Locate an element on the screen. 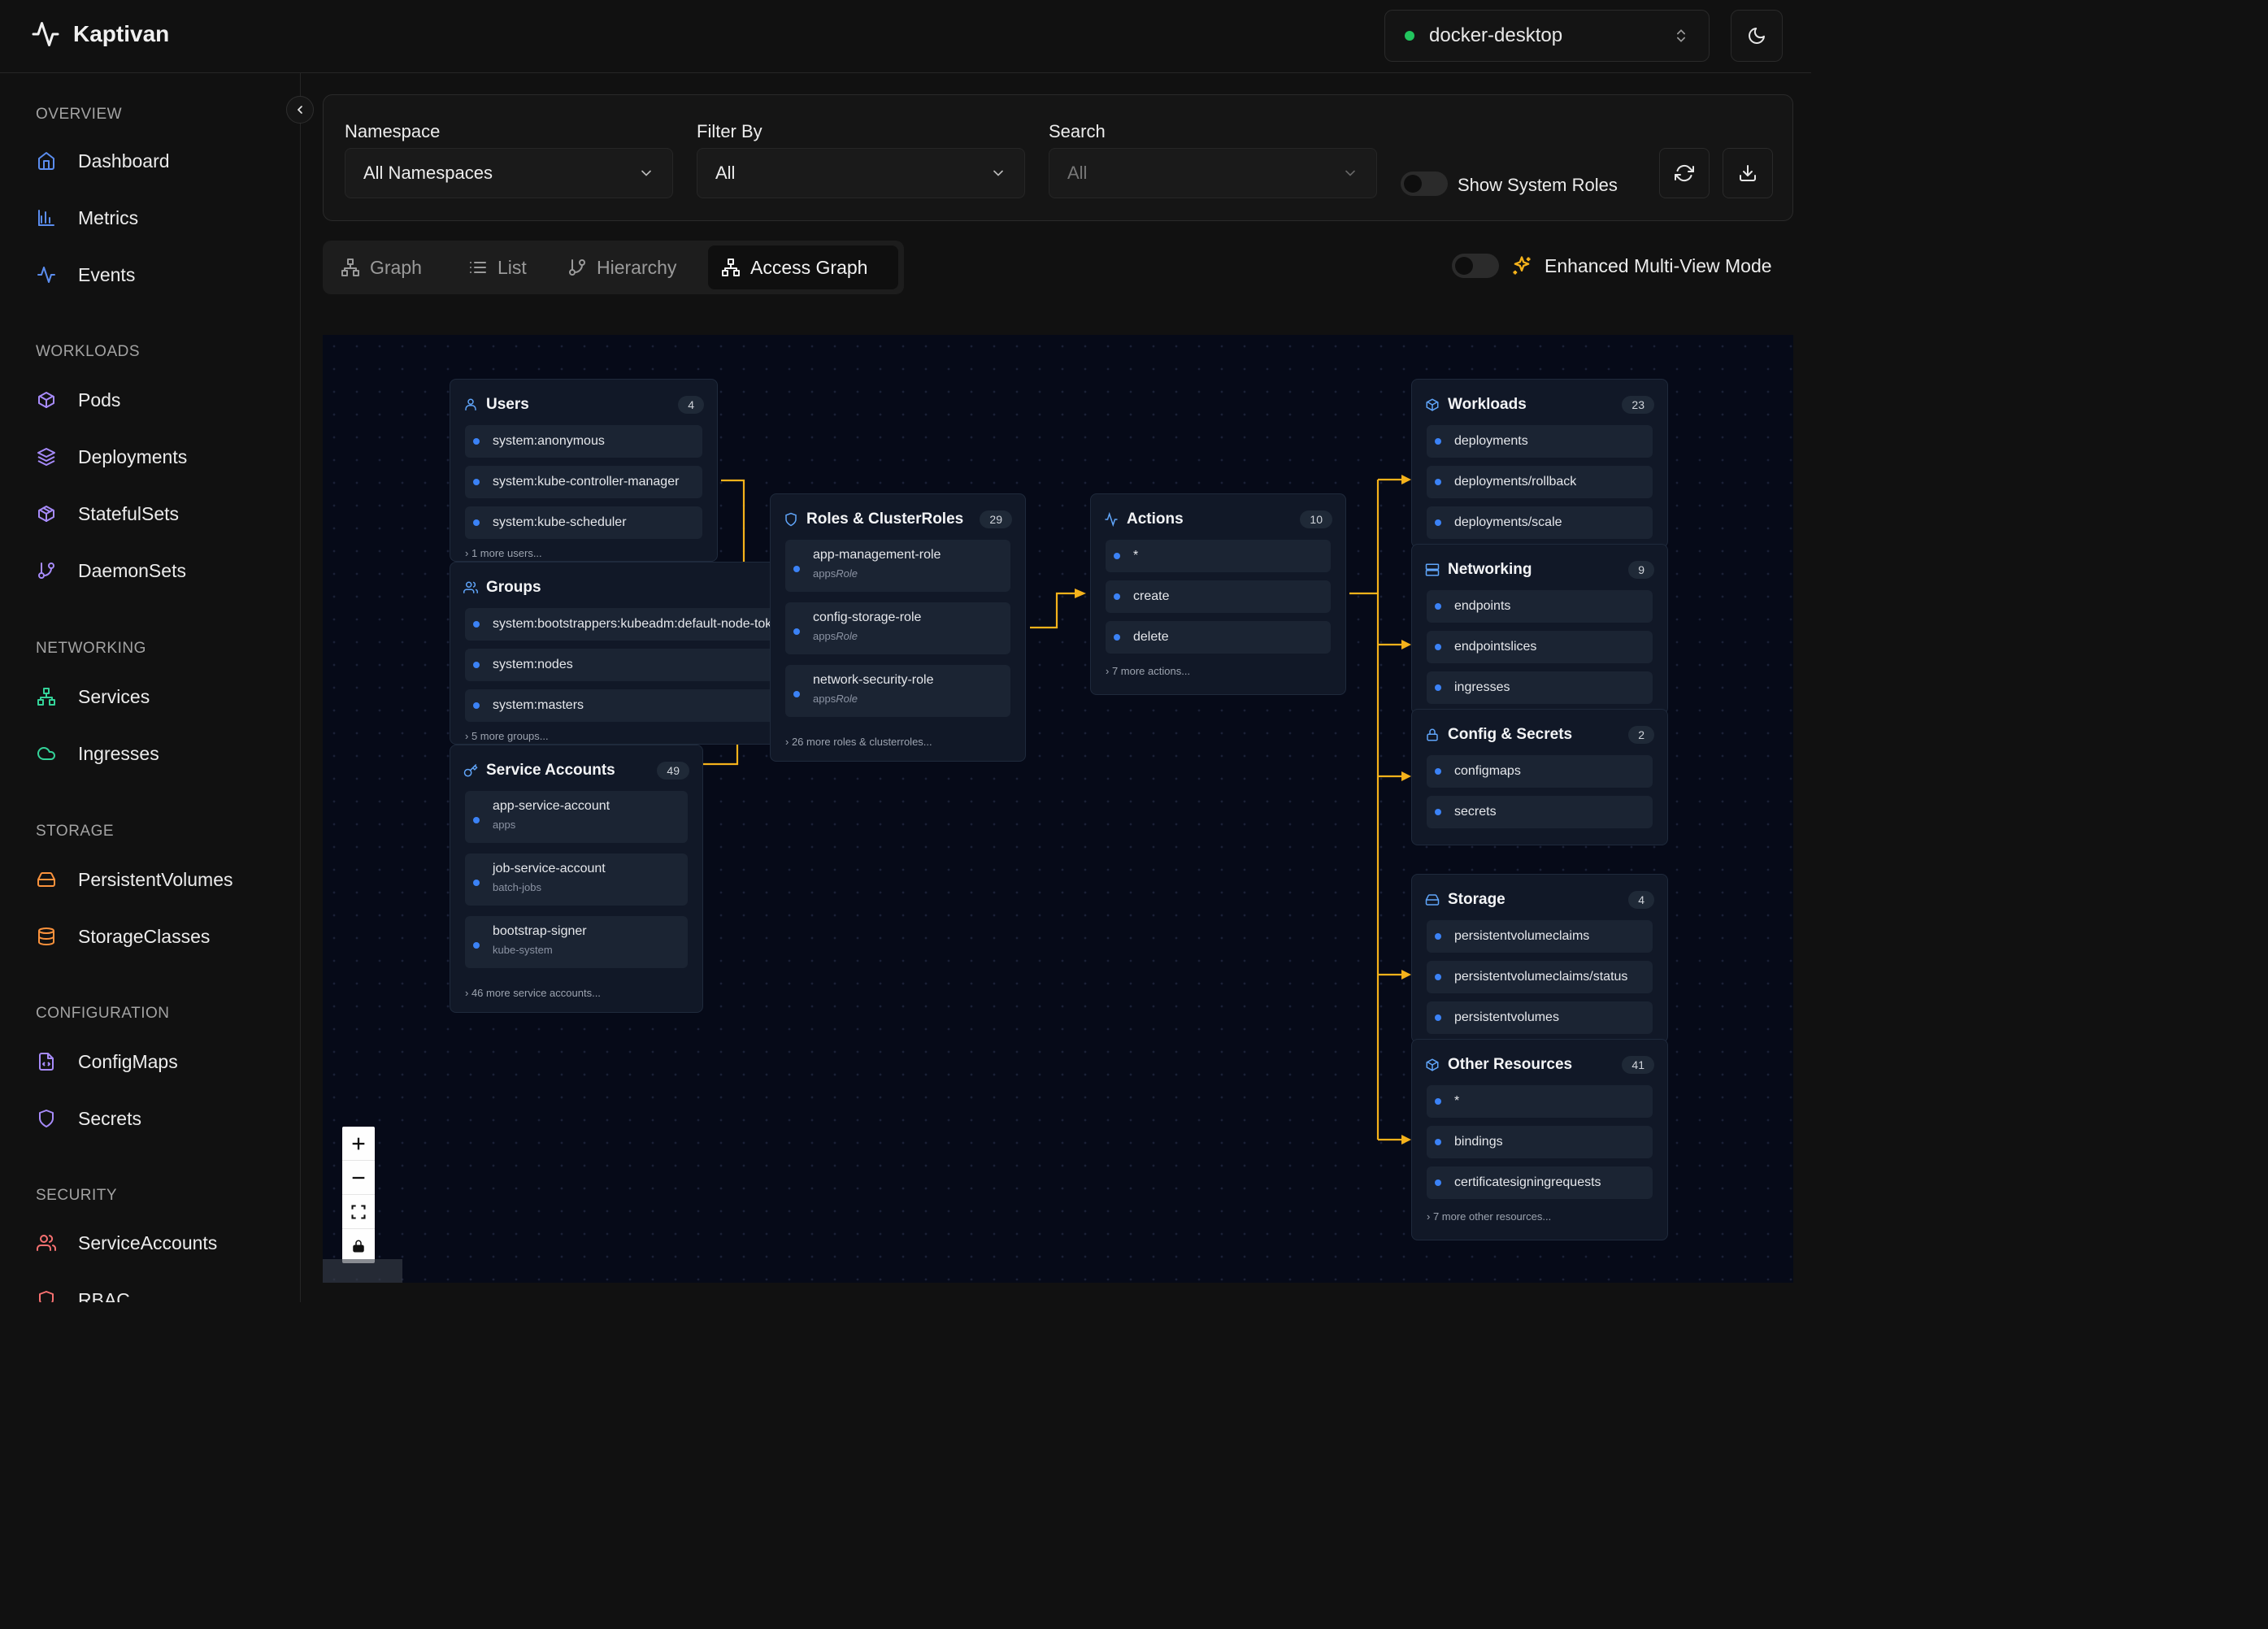 Image resolution: width=2268 pixels, height=1629 pixels. sidebar-item-configmaps: ConfigMaps is located at coordinates (107, 1061).